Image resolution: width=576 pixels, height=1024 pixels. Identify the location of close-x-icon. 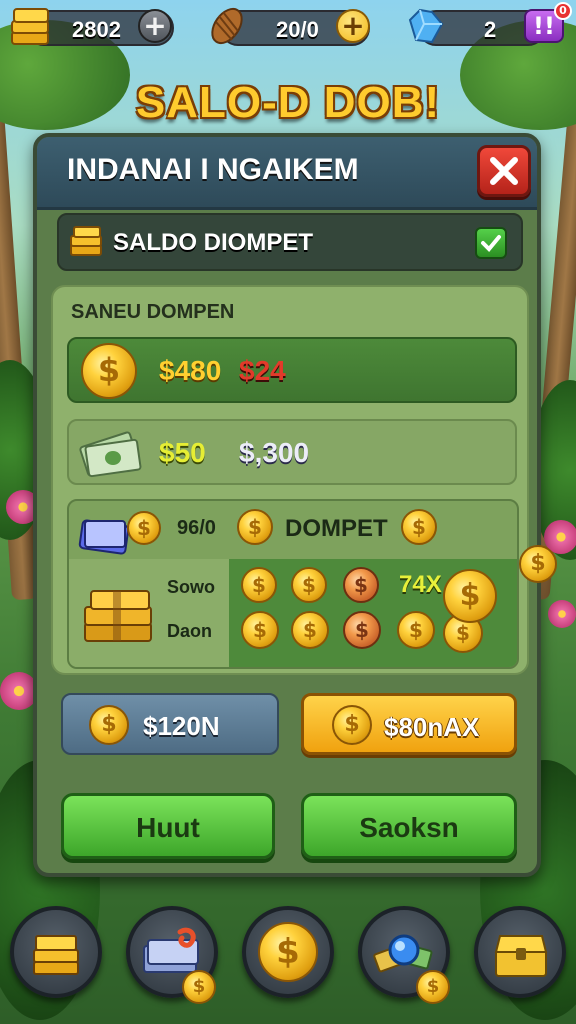
(504, 171).